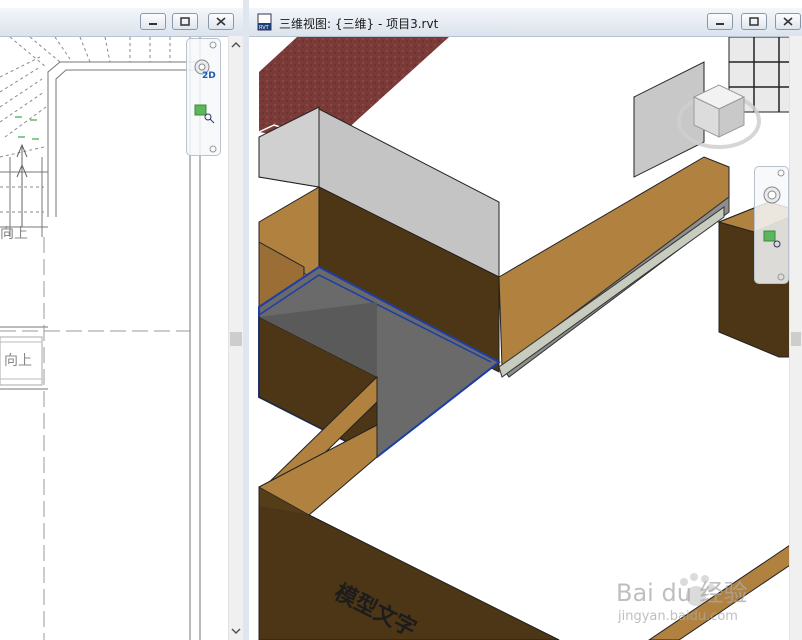 Image resolution: width=802 pixels, height=640 pixels. What do you see at coordinates (359, 24) in the screenshot?
I see `3d-view-title: 三维视图: {三维} - 项目3.rvt` at bounding box center [359, 24].